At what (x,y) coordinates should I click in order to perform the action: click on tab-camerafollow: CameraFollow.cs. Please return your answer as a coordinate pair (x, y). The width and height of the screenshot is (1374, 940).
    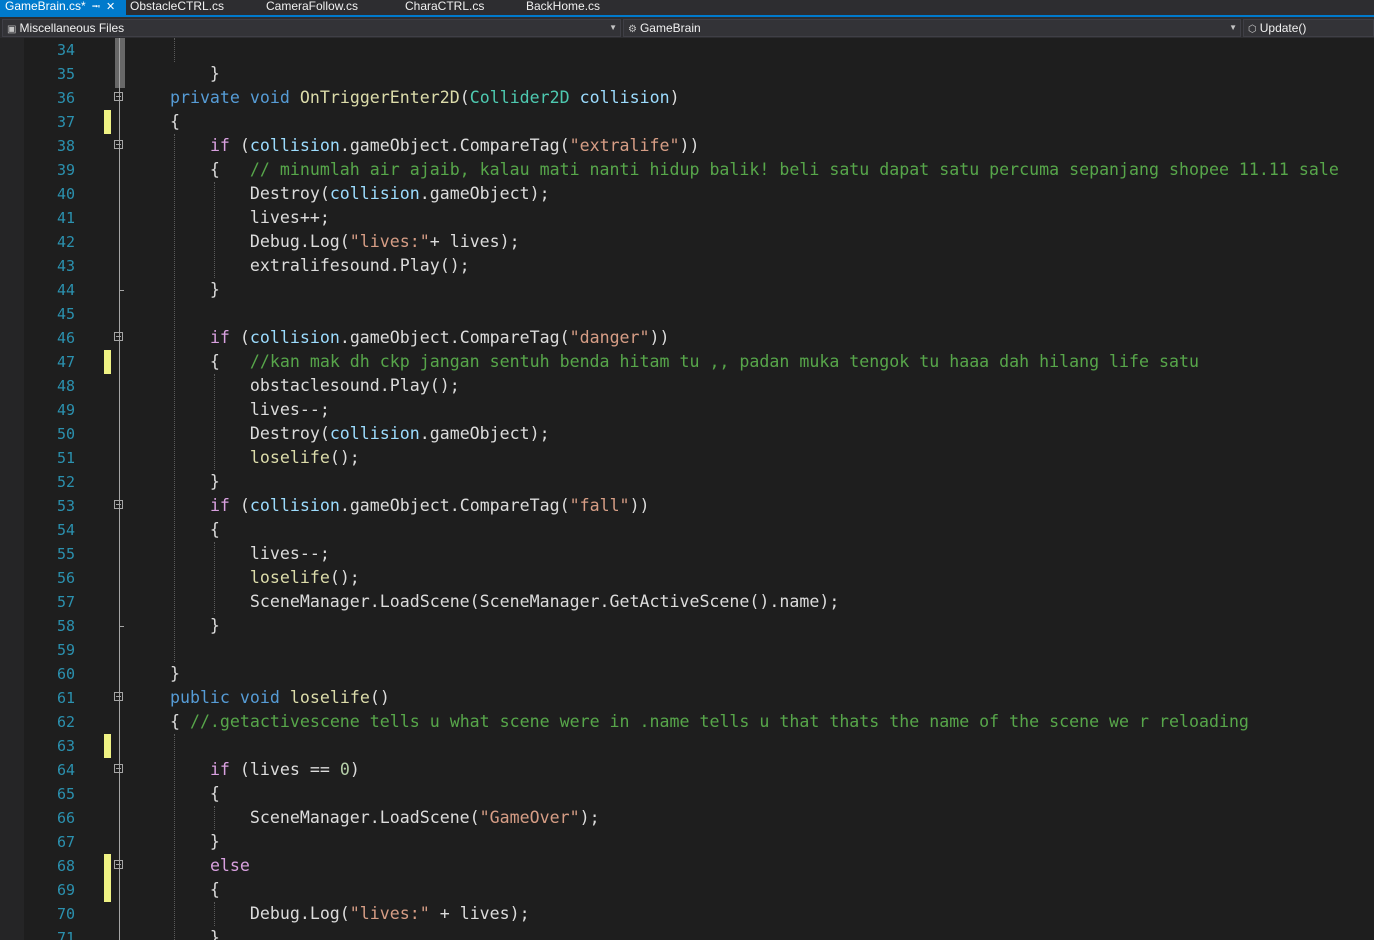
    Looking at the image, I should click on (312, 7).